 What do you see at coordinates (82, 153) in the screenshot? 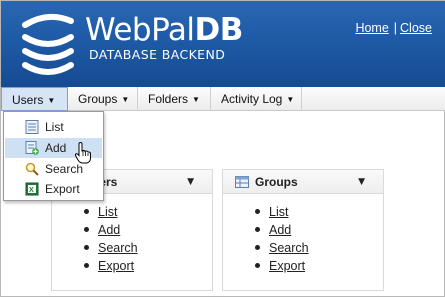
I see `hand-cursor-icon` at bounding box center [82, 153].